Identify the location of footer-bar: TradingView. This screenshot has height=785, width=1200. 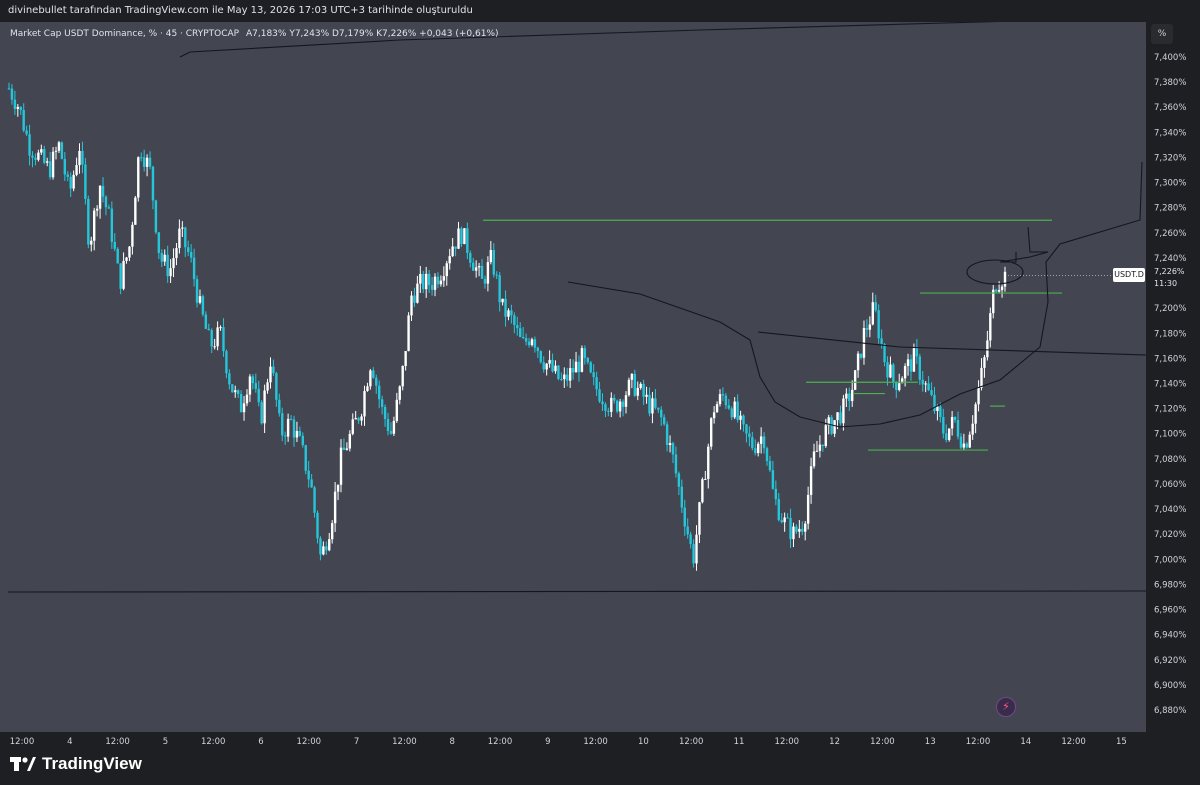
(600, 764).